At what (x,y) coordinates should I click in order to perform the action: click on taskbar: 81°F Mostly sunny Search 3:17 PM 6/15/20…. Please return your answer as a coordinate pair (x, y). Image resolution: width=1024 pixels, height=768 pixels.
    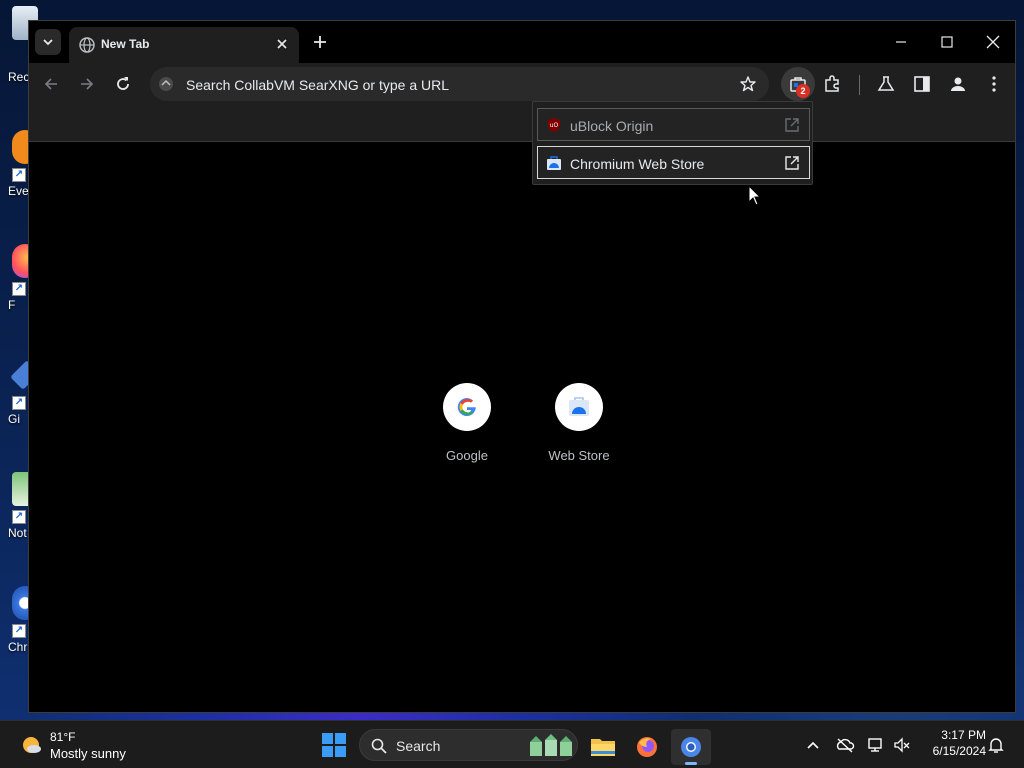
    Looking at the image, I should click on (512, 744).